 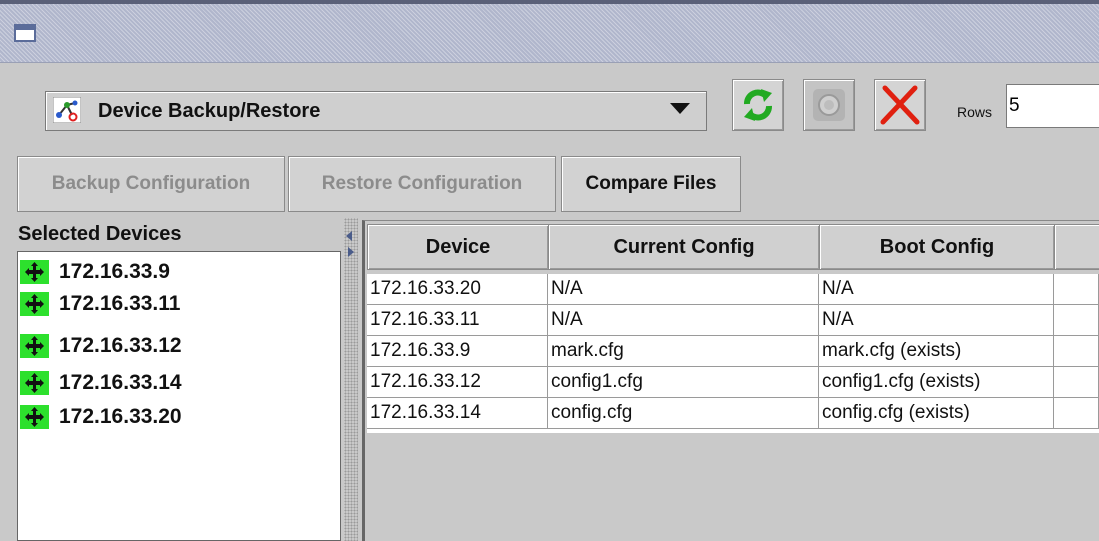 I want to click on cell-boot-config: mark.cfg (exists), so click(x=936, y=351).